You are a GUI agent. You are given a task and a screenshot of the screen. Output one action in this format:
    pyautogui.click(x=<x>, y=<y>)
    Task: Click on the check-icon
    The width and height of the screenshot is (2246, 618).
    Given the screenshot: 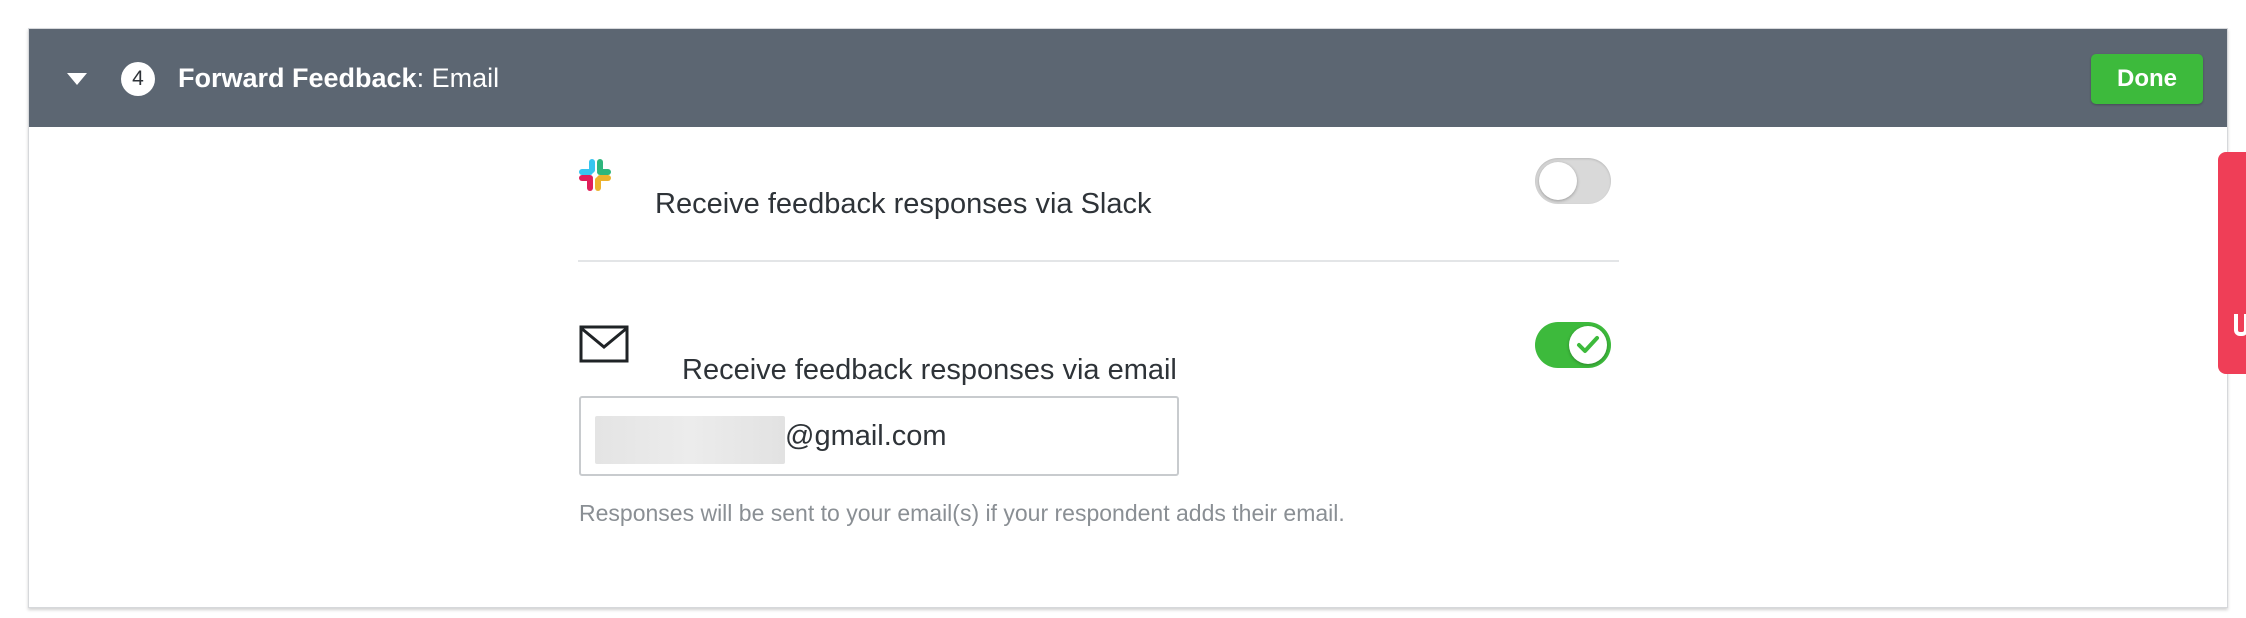 What is the action you would take?
    pyautogui.click(x=1588, y=344)
    